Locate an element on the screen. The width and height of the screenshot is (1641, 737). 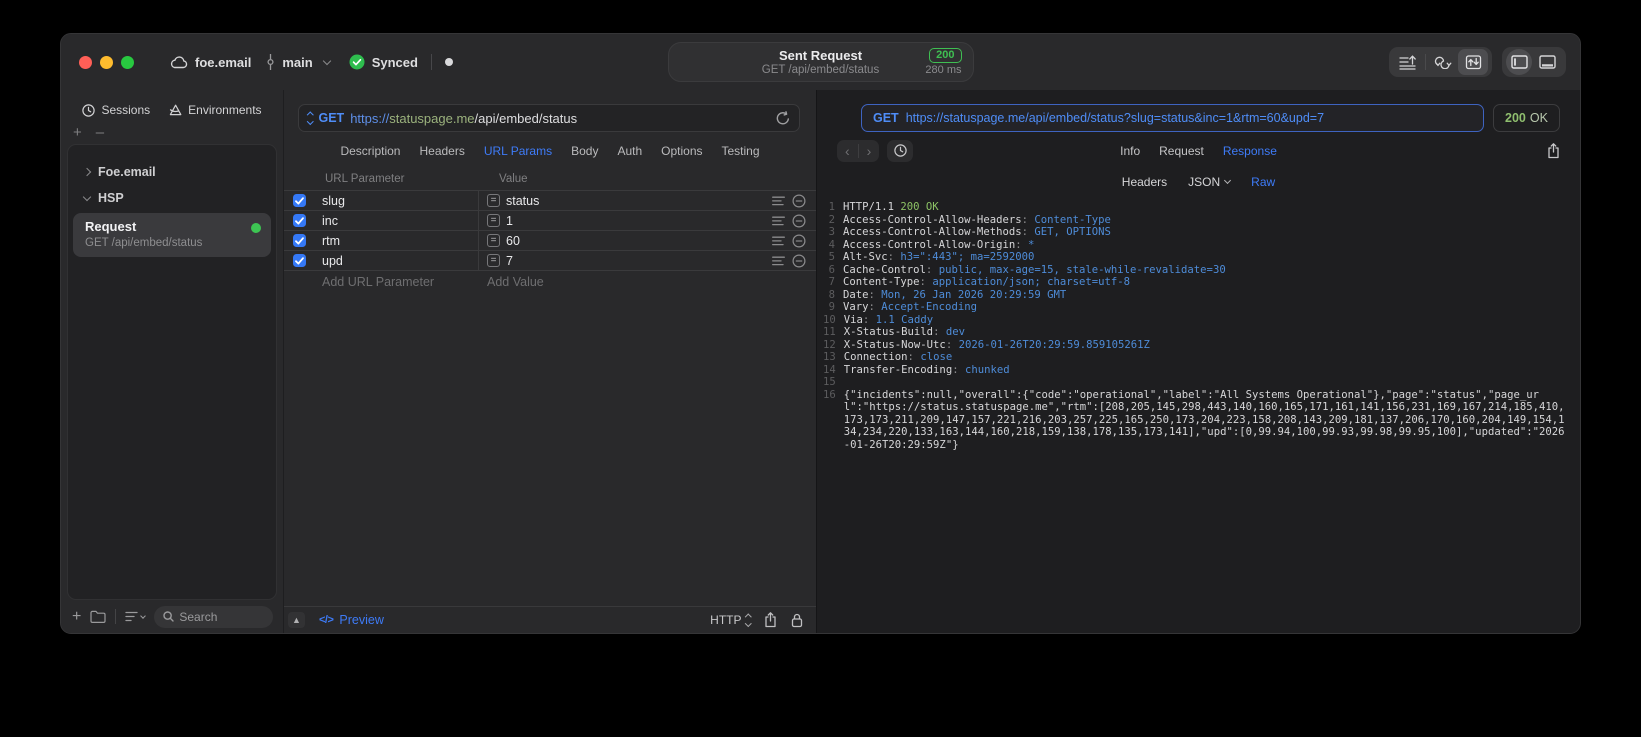
param-value-input: 60 is located at coordinates (513, 241).